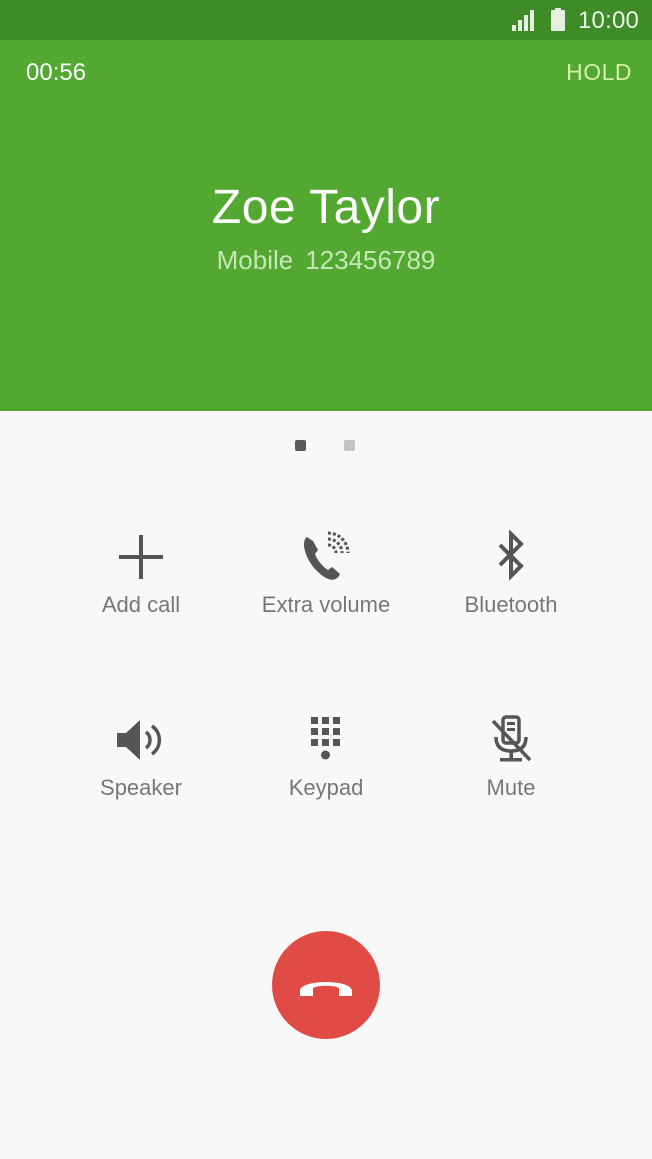 The width and height of the screenshot is (652, 1159). I want to click on speaker-button: Speaker, so click(141, 768).